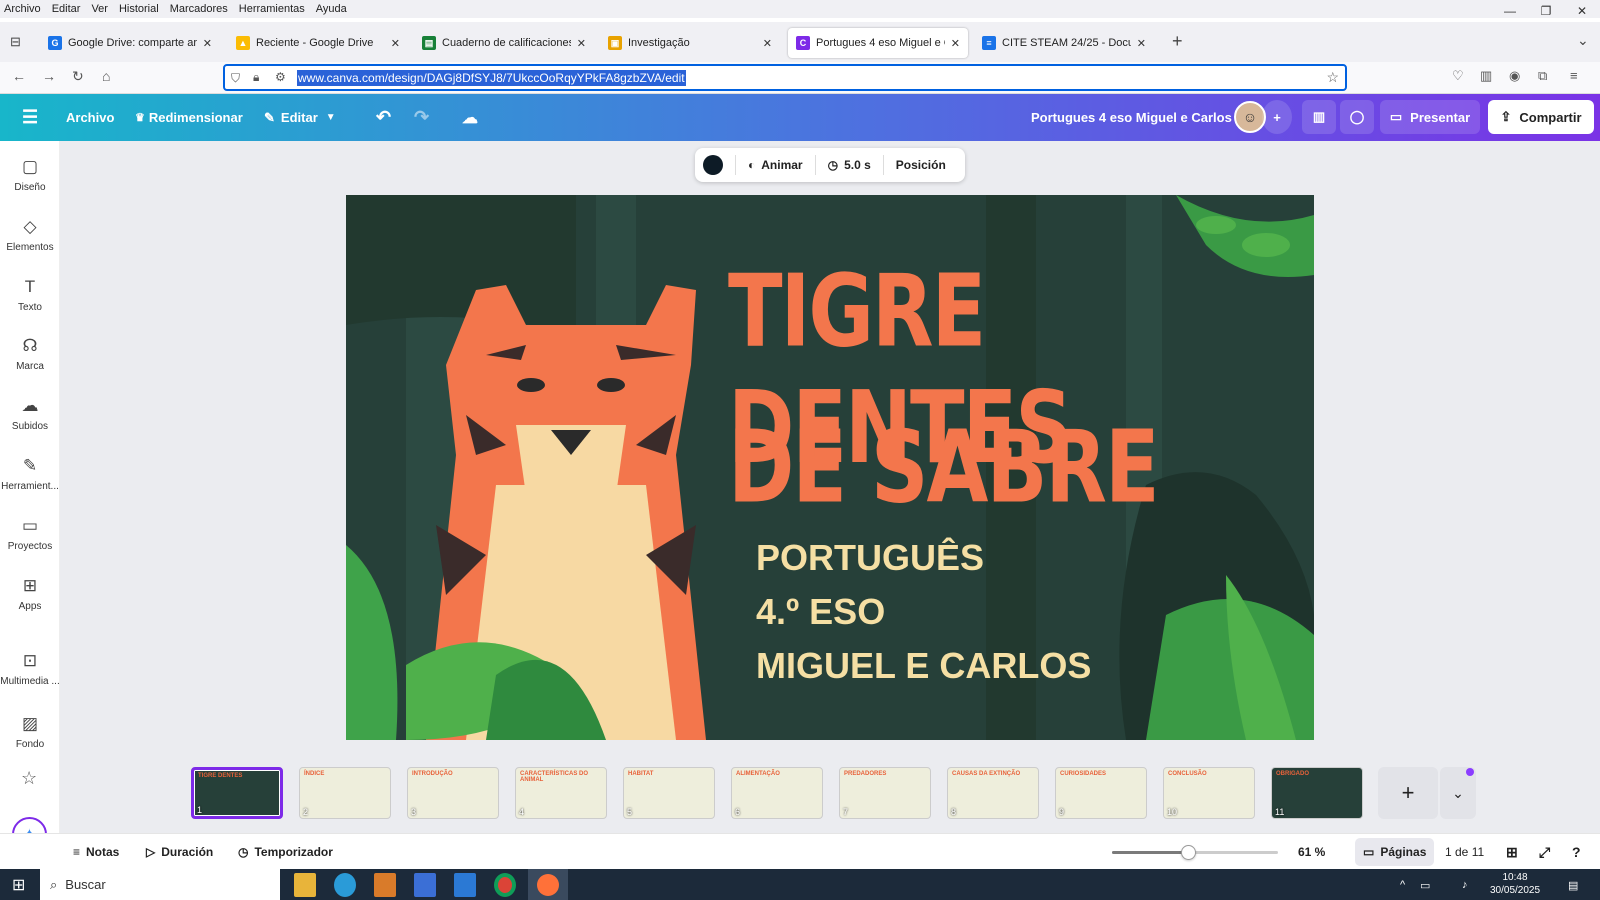 The image size is (1600, 900). What do you see at coordinates (189, 117) in the screenshot?
I see `resize-button: ♛ Redimensionar` at bounding box center [189, 117].